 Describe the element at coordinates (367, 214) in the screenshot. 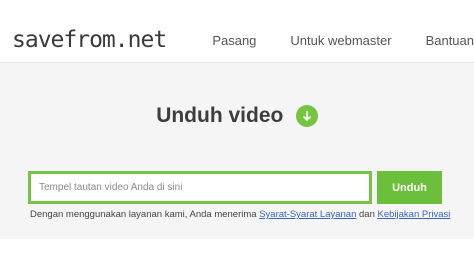

I see `terms-and: dan` at that location.